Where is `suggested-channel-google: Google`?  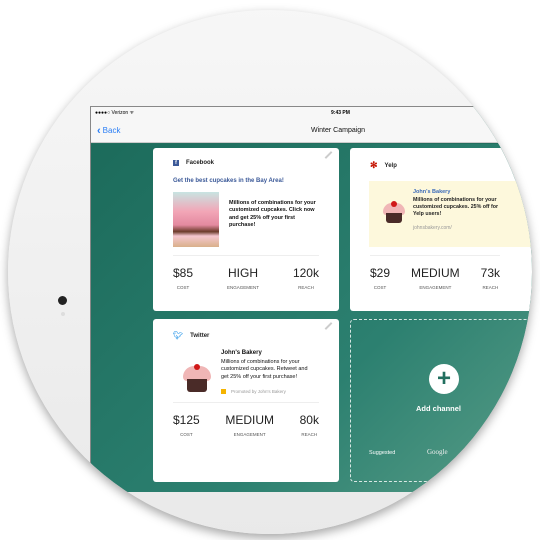
suggested-channel-google: Google is located at coordinates (437, 452).